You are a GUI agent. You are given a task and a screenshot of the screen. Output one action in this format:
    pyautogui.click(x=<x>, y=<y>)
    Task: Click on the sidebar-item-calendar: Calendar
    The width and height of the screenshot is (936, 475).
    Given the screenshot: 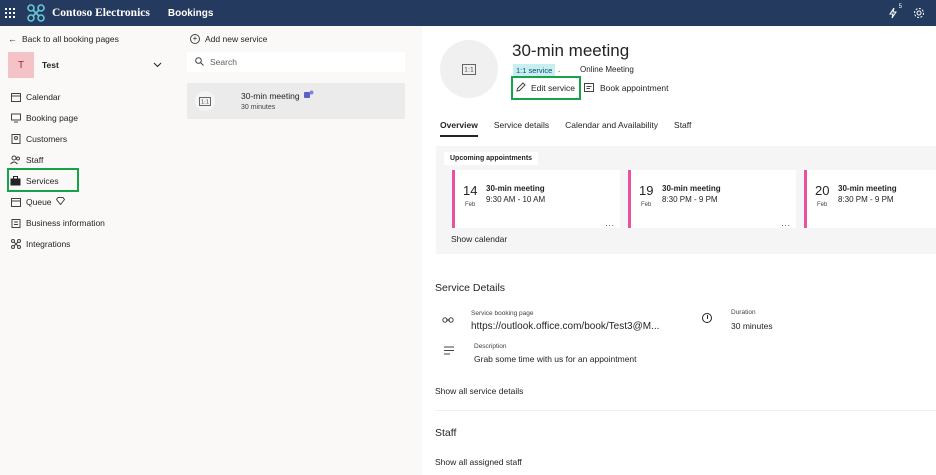 What is the action you would take?
    pyautogui.click(x=35, y=97)
    